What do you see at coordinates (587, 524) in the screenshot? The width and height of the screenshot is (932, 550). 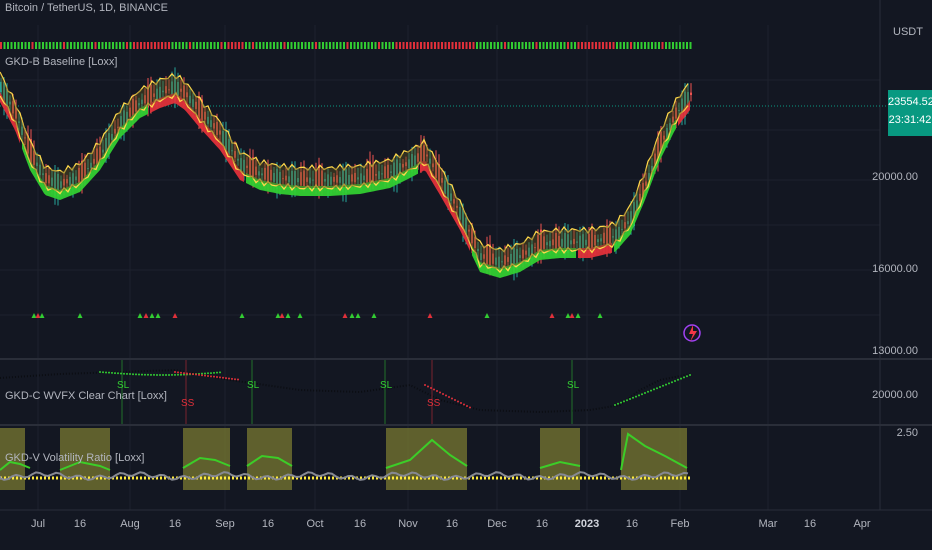 I see `time-axis-label: 2023` at bounding box center [587, 524].